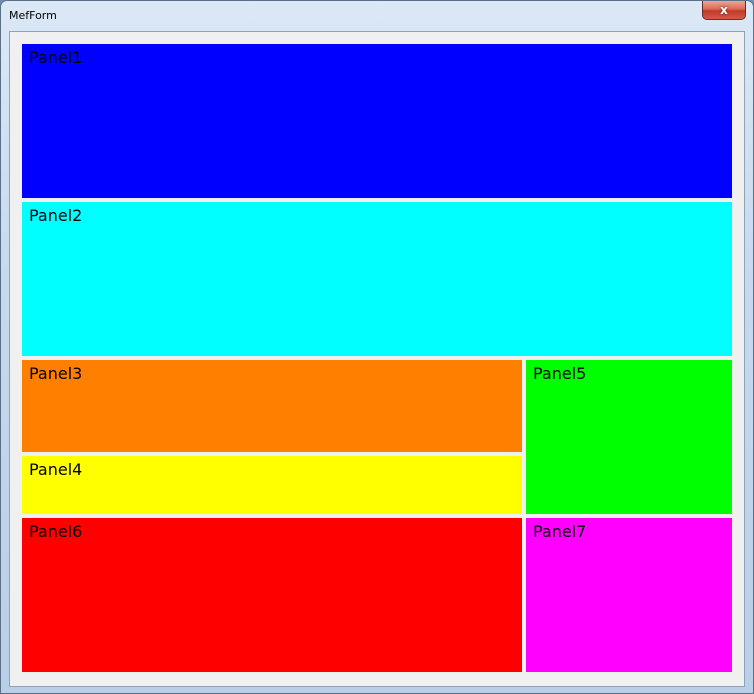 The image size is (754, 694). What do you see at coordinates (272, 485) in the screenshot?
I see `panel-4: Panel4` at bounding box center [272, 485].